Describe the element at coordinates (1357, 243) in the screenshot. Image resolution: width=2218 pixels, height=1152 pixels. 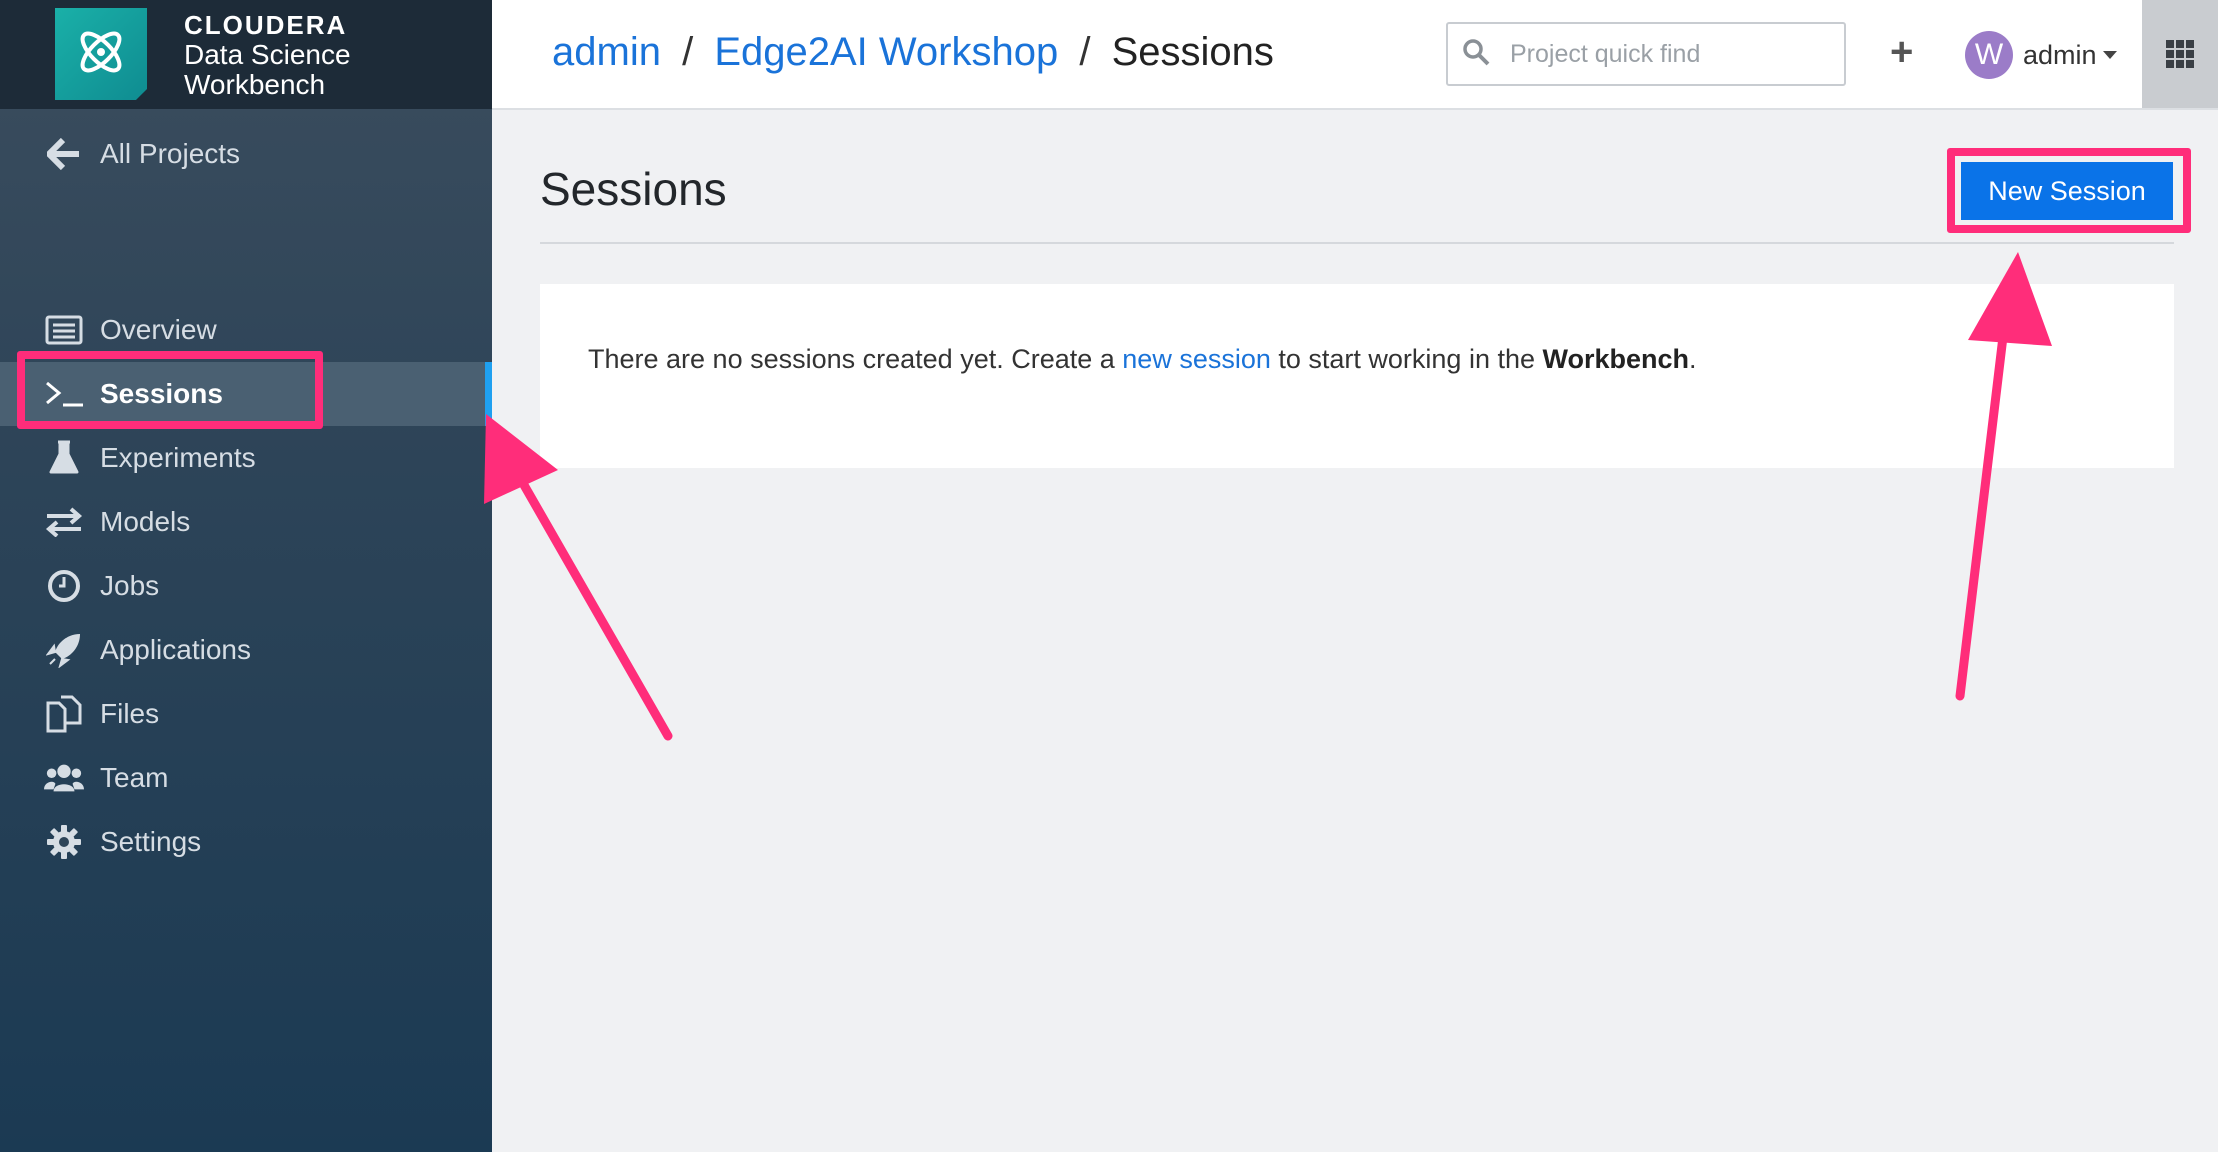
I see `divider` at that location.